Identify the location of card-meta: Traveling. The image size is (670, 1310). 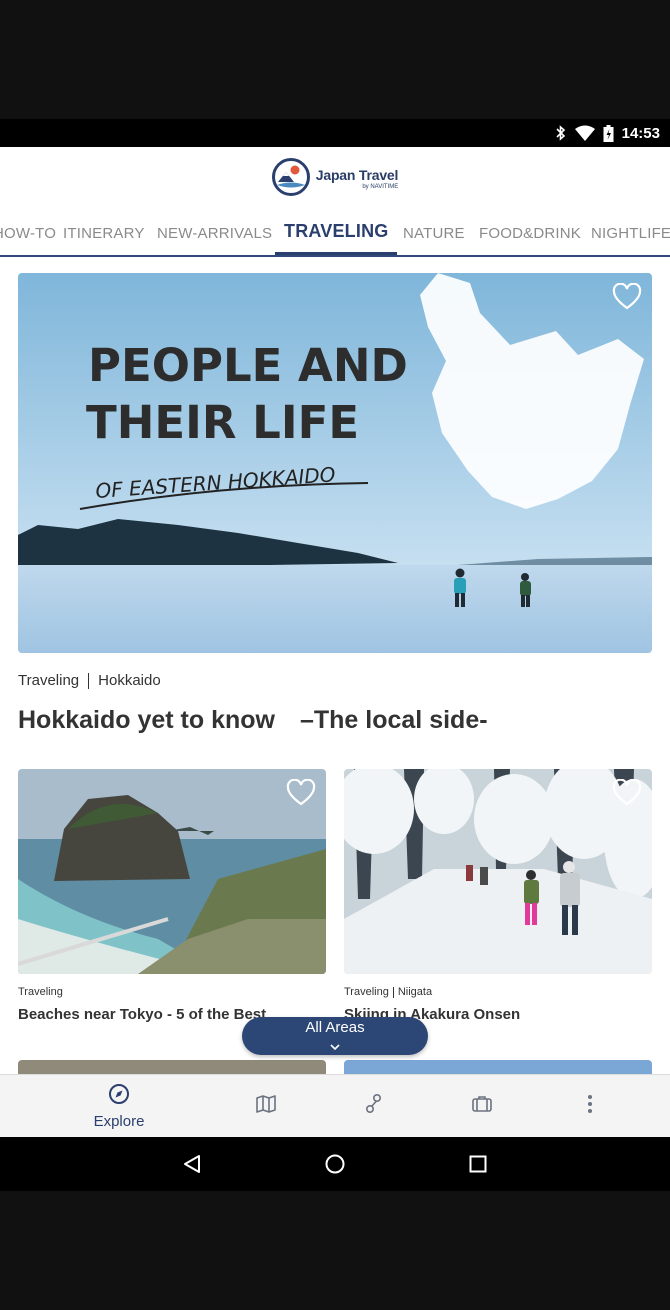
(172, 992).